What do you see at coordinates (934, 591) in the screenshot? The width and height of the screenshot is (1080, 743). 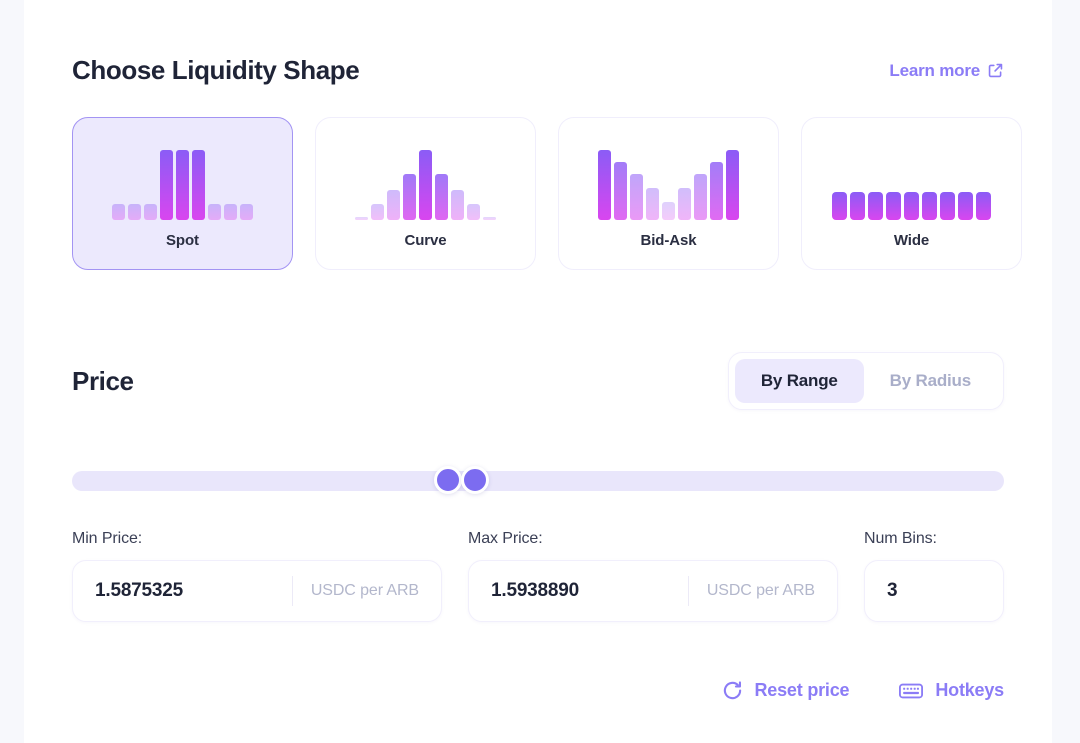 I see `num-bins-input: 3` at bounding box center [934, 591].